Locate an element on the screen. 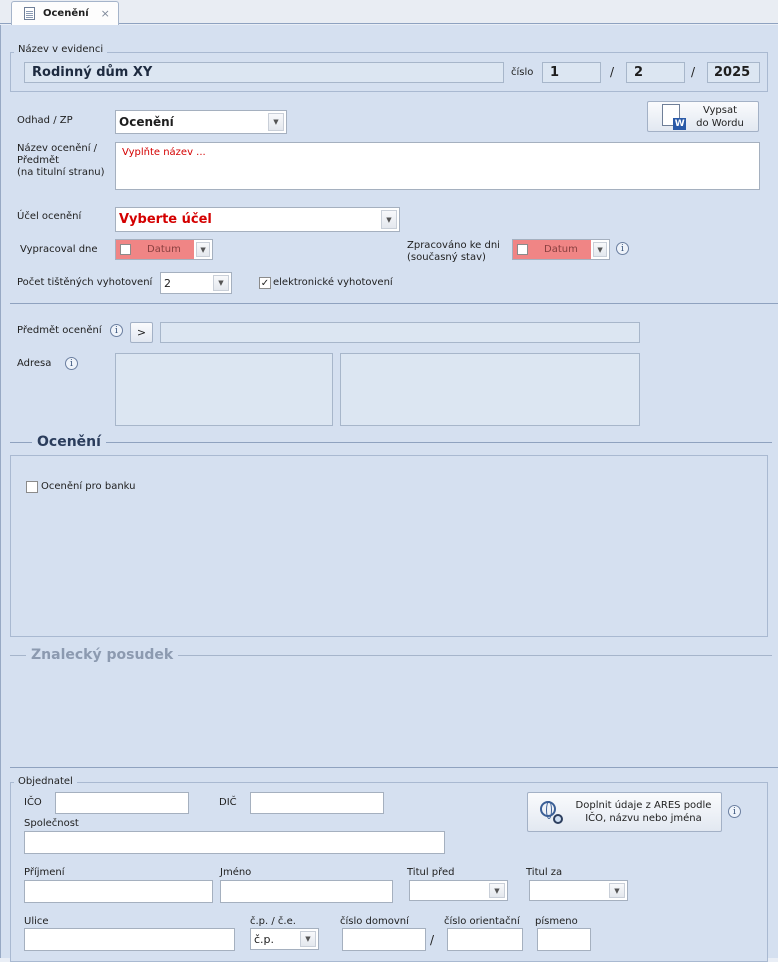  zpracovano-label-line2: (současný stav) is located at coordinates (446, 257).